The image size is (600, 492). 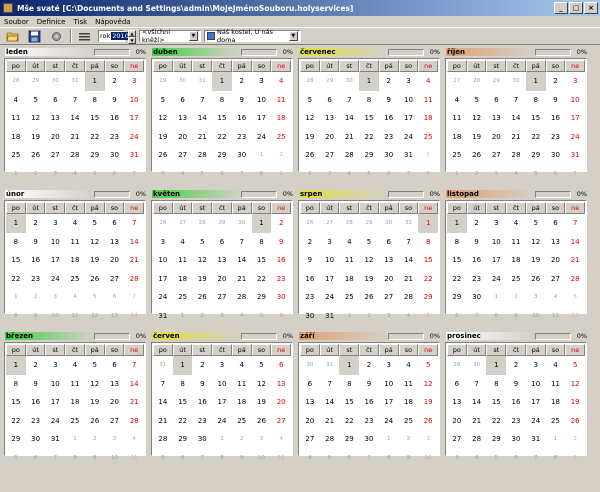 What do you see at coordinates (457, 421) in the screenshot?
I see `day-cell: 20` at bounding box center [457, 421].